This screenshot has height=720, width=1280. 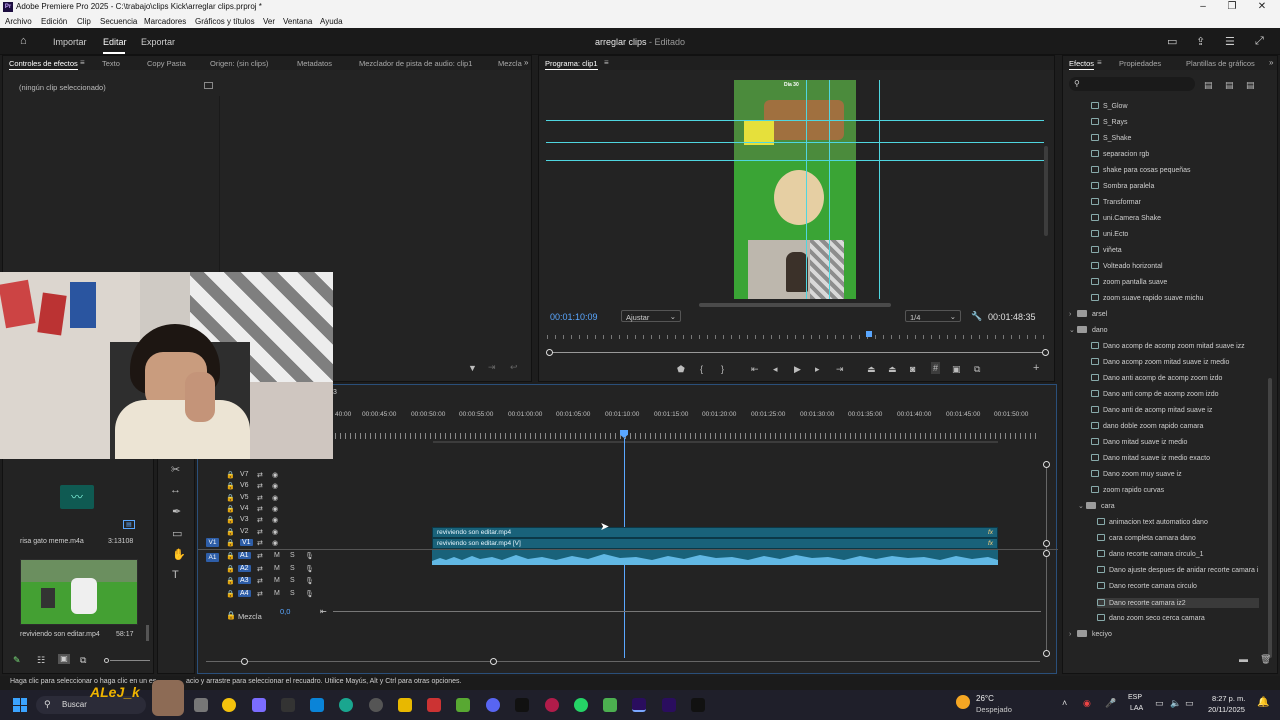 What do you see at coordinates (722, 369) in the screenshot?
I see `mark-out-icon: }` at bounding box center [722, 369].